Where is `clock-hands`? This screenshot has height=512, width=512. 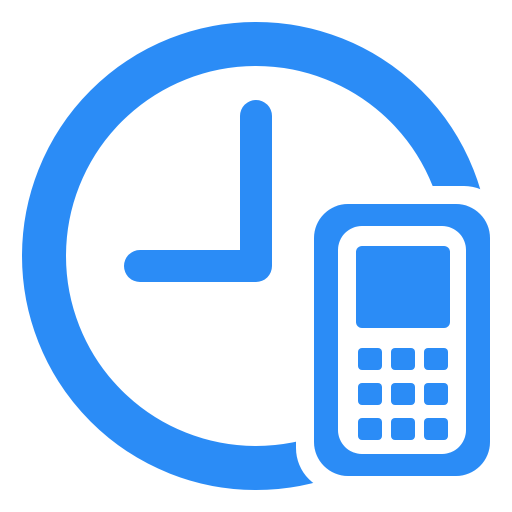
clock-hands is located at coordinates (198, 191).